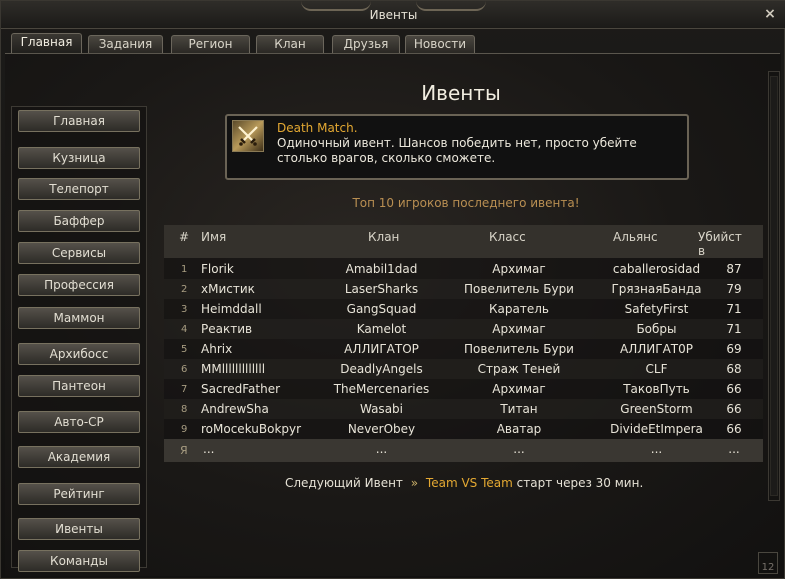  I want to click on cell-clan: TheMercenaries, so click(381, 389).